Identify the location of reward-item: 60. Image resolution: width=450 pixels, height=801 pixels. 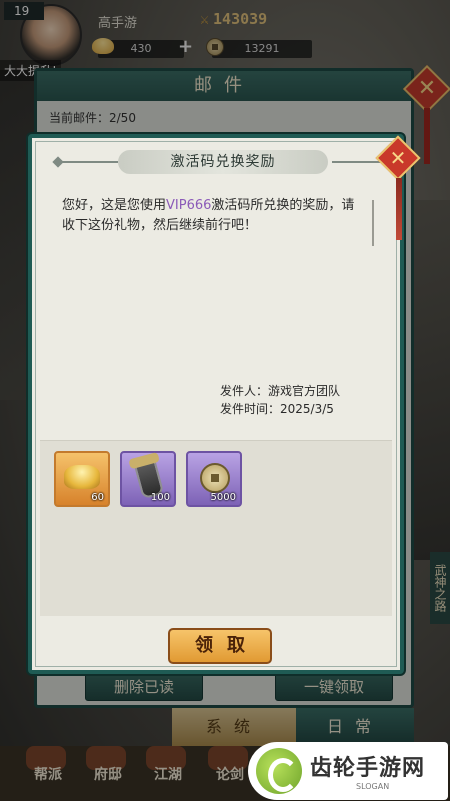
(82, 479).